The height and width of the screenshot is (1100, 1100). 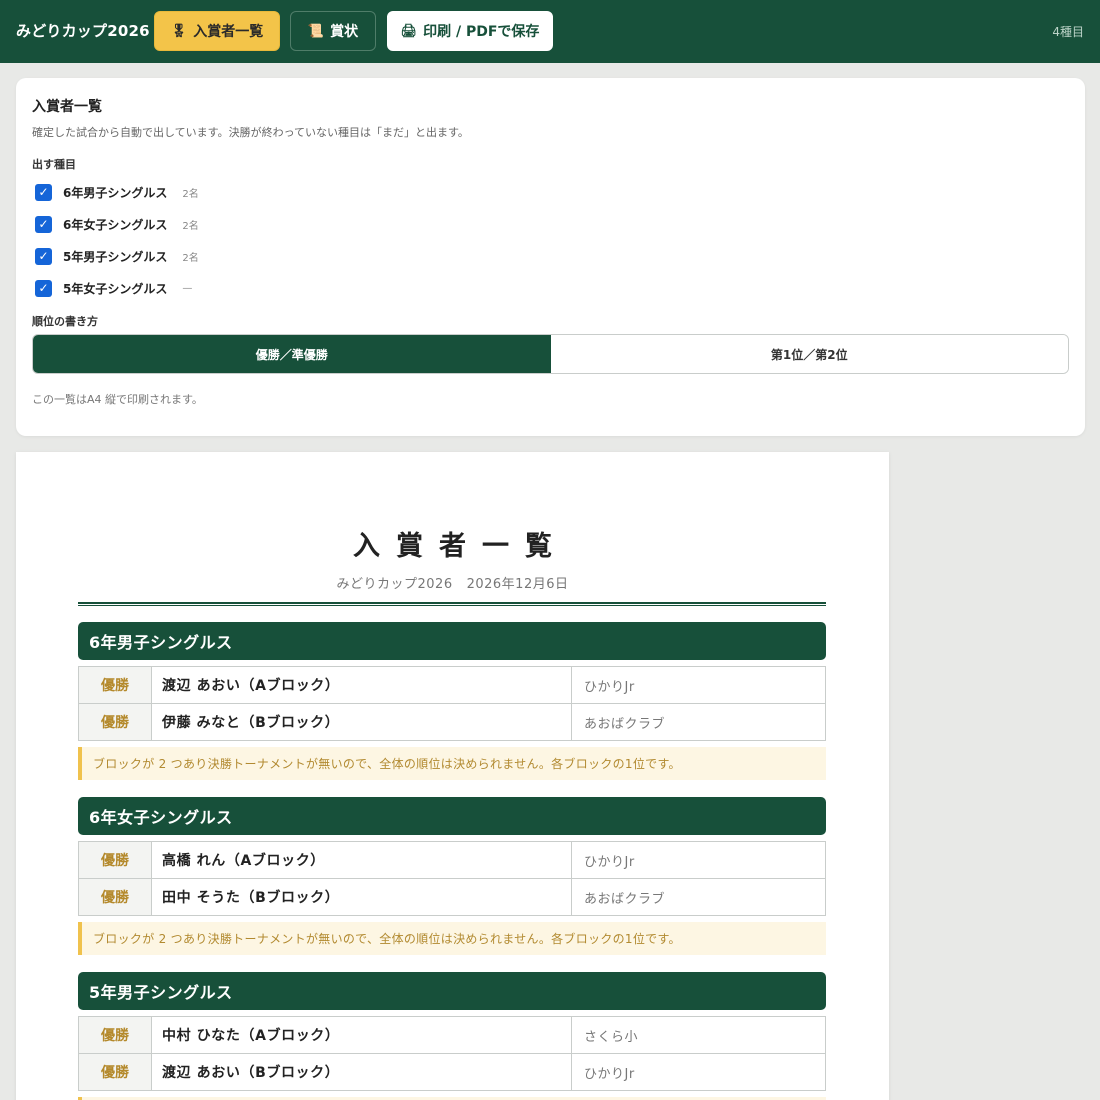 What do you see at coordinates (292, 354) in the screenshot?
I see `rank-option-winner: 優勝／準優勝` at bounding box center [292, 354].